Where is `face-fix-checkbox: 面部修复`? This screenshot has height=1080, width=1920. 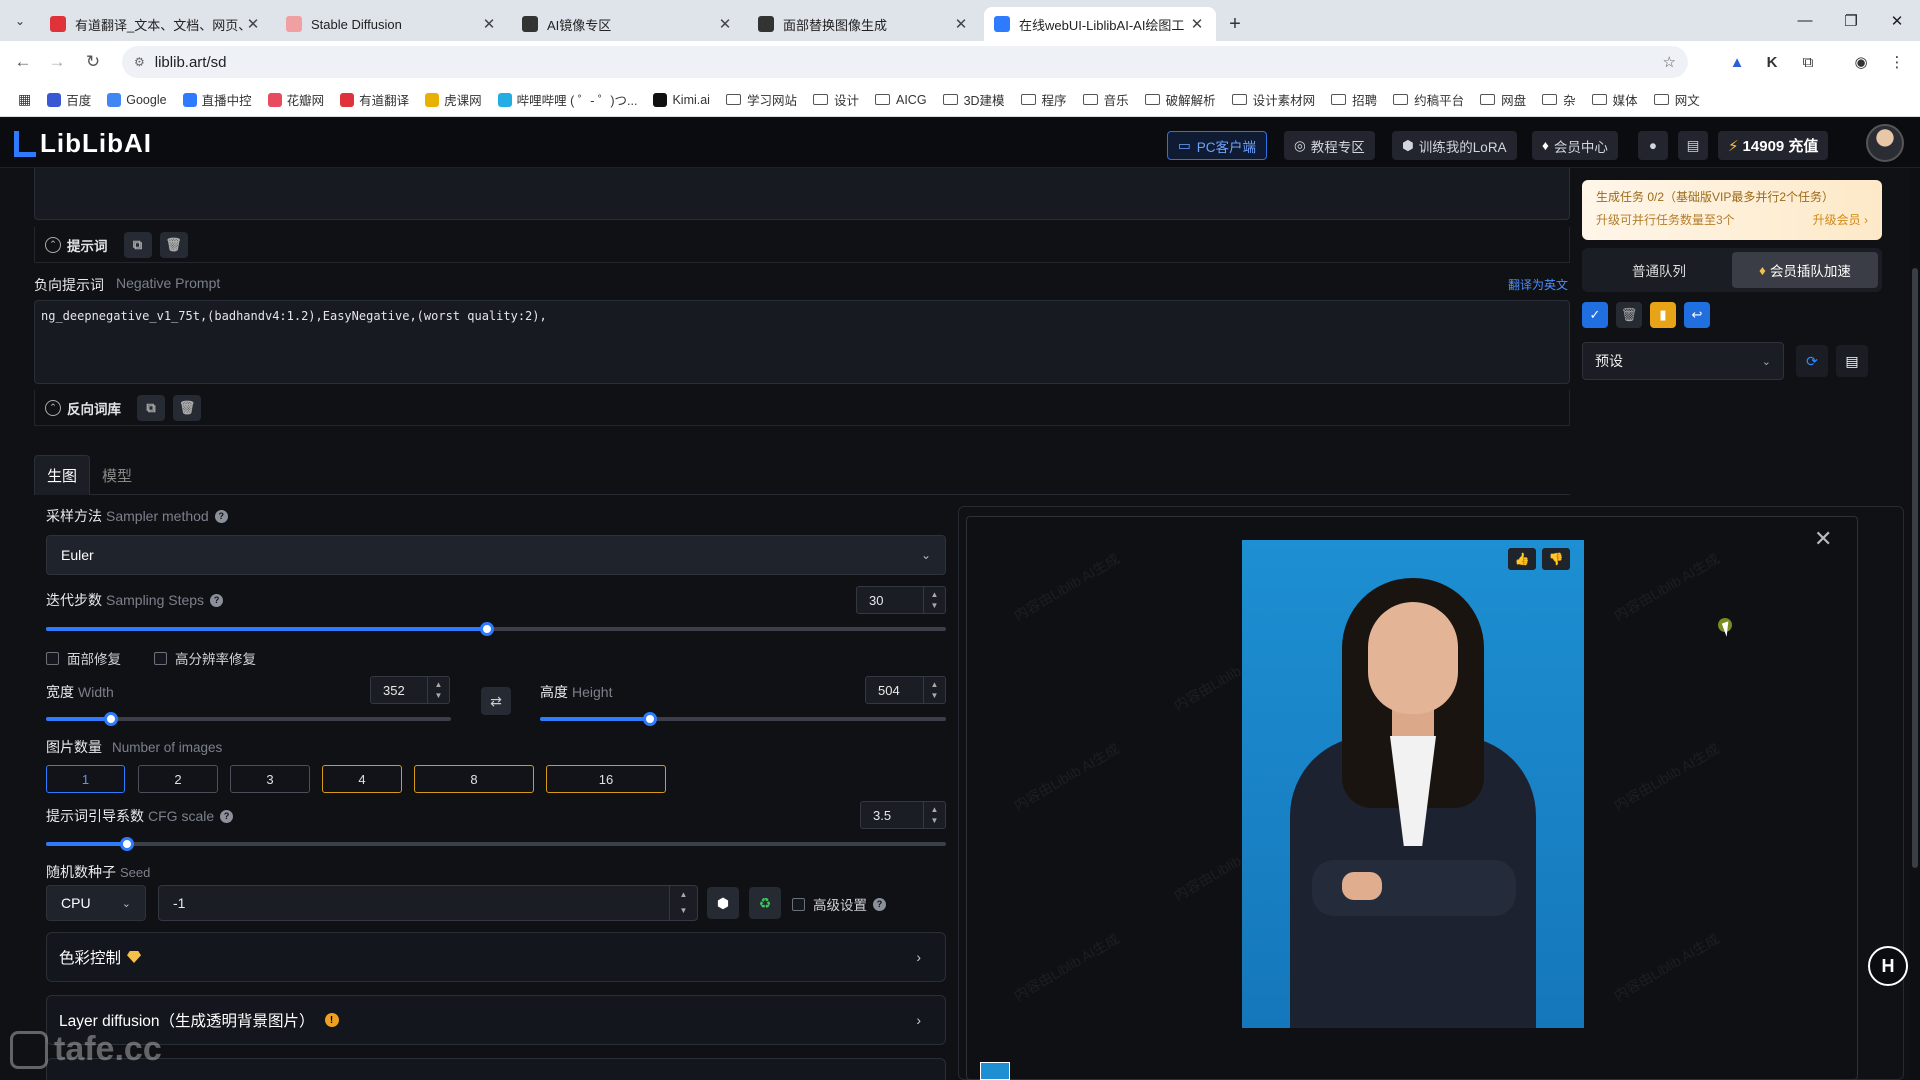 face-fix-checkbox: 面部修复 is located at coordinates (83, 658).